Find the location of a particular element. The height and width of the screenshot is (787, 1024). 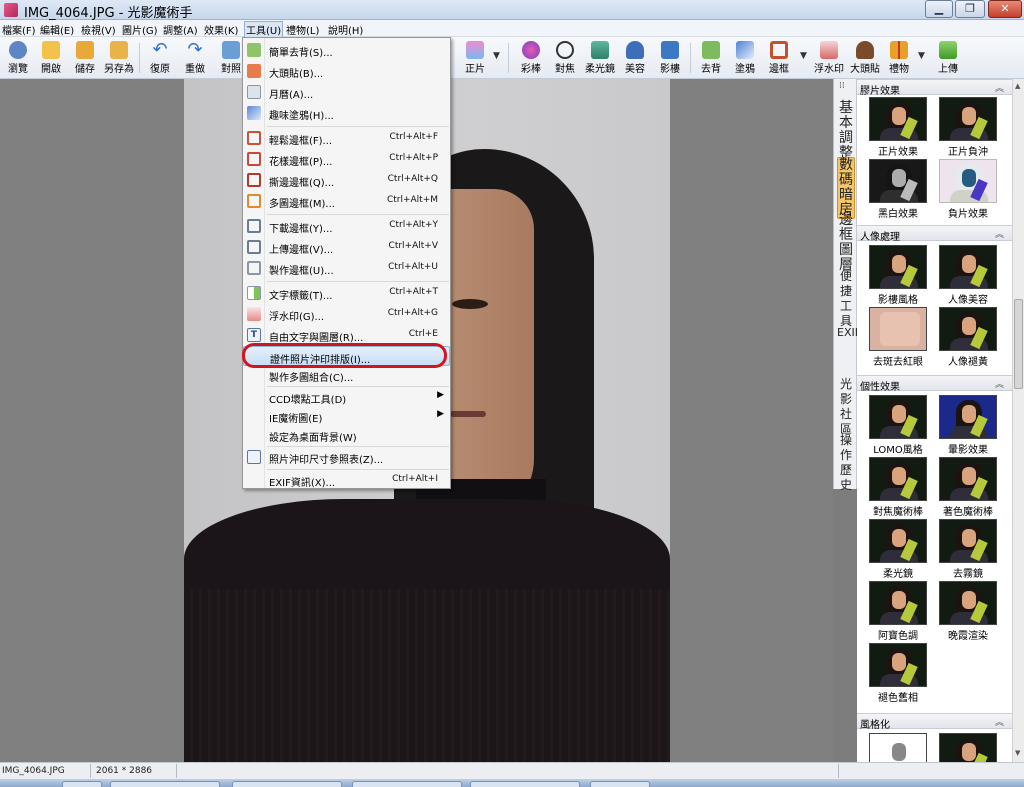

effect-thumbnail: 去霧鏡 is located at coordinates (968, 550).